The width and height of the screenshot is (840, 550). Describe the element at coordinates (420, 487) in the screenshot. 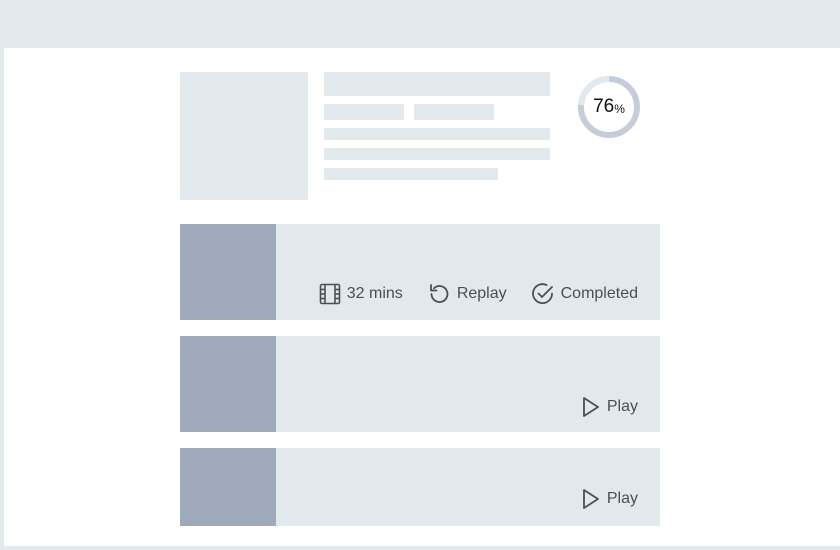

I see `lesson-row-3: Play` at that location.